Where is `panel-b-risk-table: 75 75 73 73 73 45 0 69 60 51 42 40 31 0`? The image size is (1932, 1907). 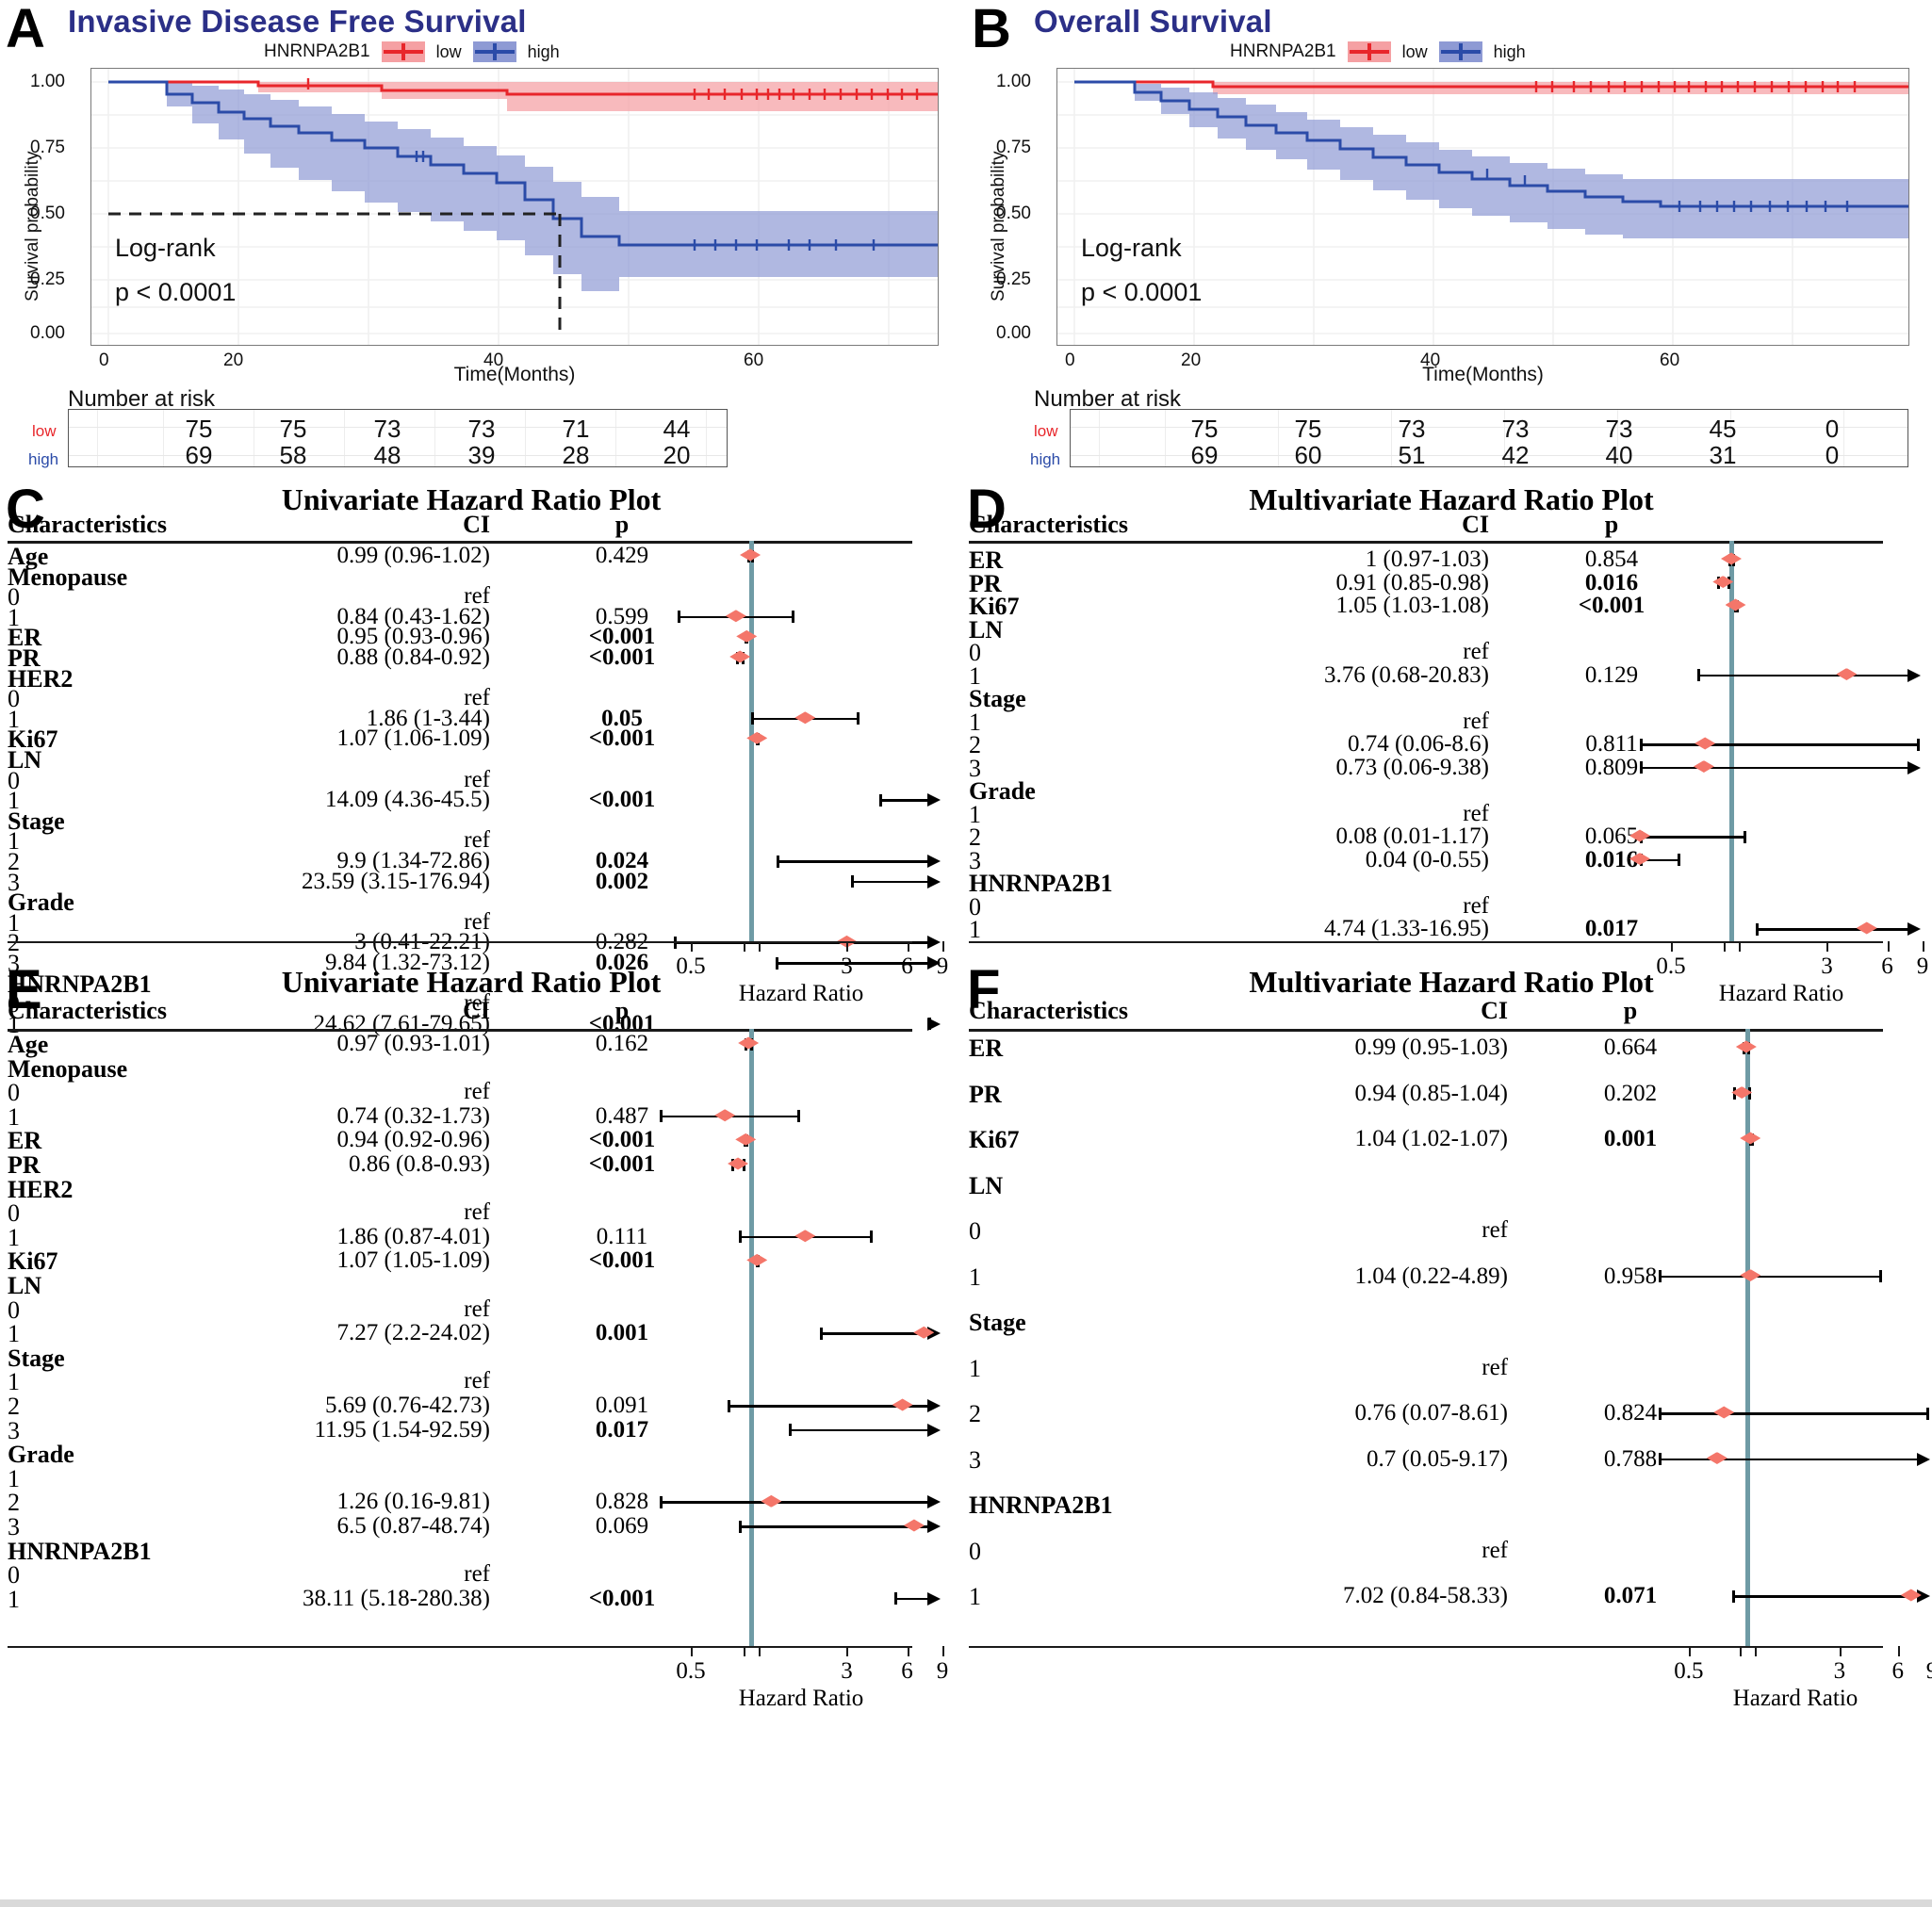
panel-b-risk-table: 75 75 73 73 73 45 0 69 60 51 42 40 31 0 is located at coordinates (1489, 439).